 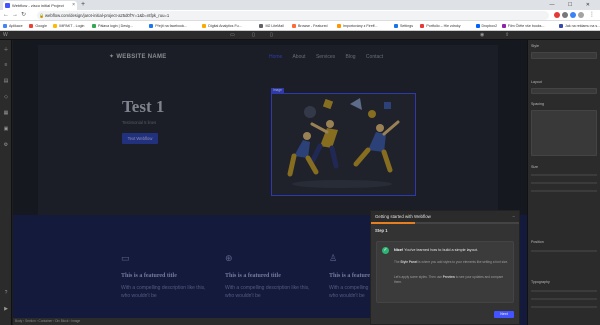 What do you see at coordinates (6, 113) in the screenshot?
I see `cms-icon: ▦` at bounding box center [6, 113].